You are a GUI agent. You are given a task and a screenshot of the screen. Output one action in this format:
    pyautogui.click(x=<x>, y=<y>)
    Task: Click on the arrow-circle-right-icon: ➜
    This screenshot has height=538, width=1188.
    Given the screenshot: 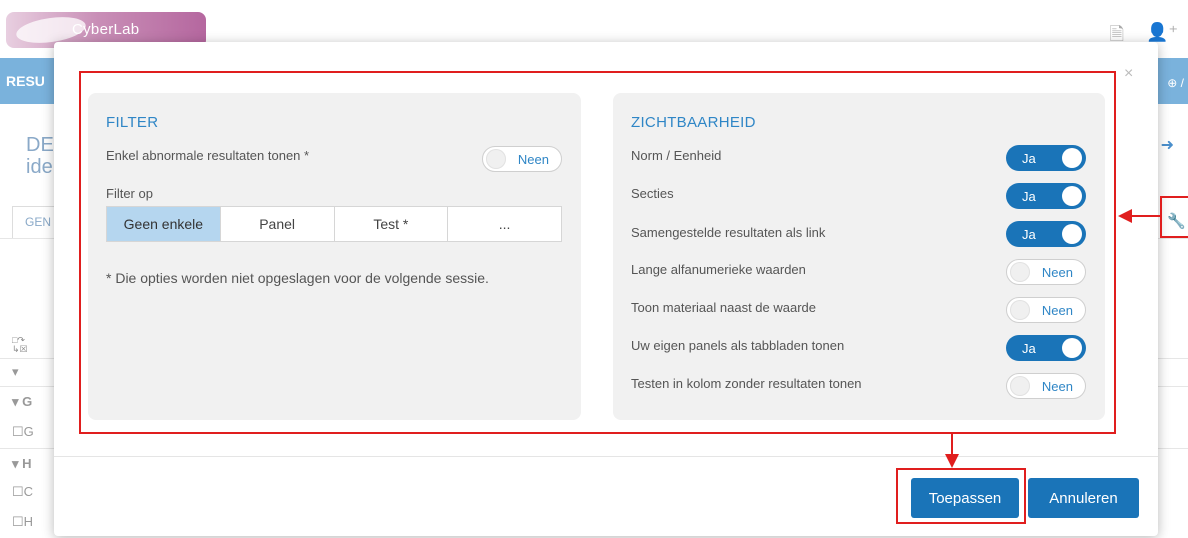 What is the action you would take?
    pyautogui.click(x=1167, y=145)
    